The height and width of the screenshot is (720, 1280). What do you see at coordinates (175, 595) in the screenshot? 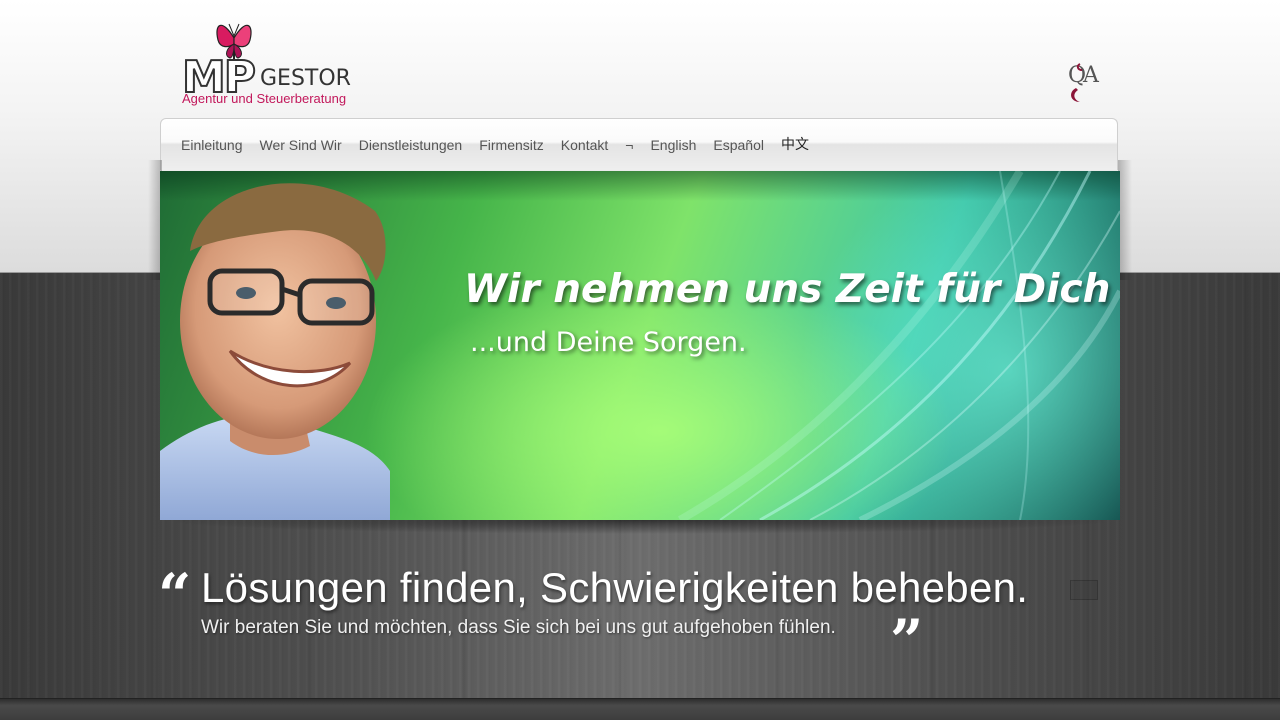
I see `open-quote-icon: “` at bounding box center [175, 595].